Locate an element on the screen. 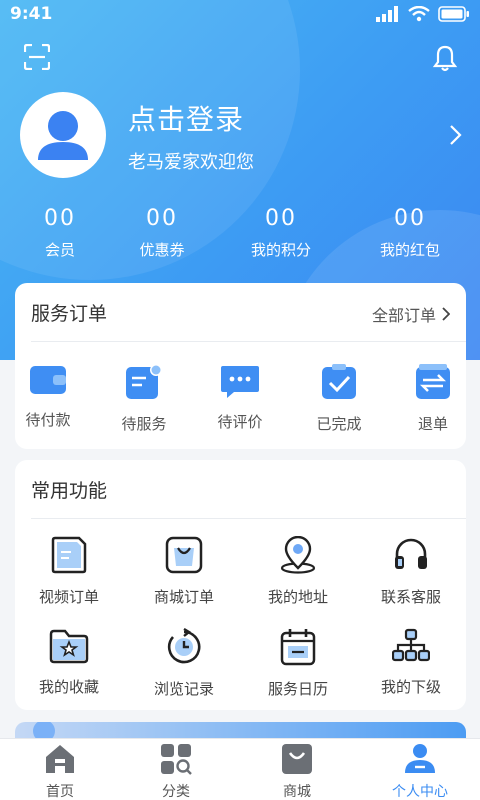 The image size is (480, 800). function-label: 联系客服 is located at coordinates (410, 597).